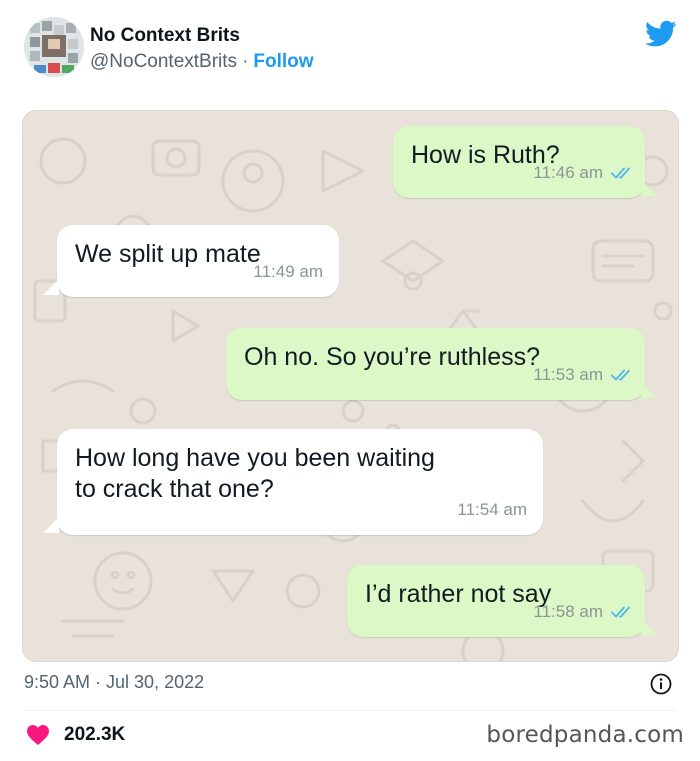 Image resolution: width=700 pixels, height=761 pixels. I want to click on message-text: I’d rather not say, so click(458, 594).